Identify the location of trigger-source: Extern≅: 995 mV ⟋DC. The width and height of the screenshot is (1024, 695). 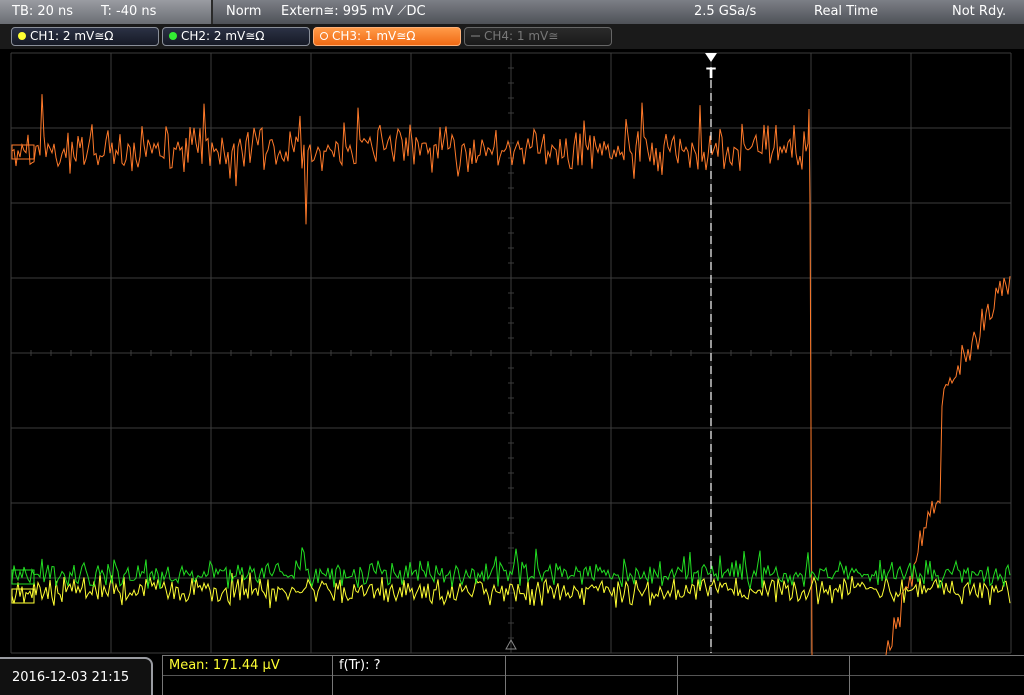
(353, 12).